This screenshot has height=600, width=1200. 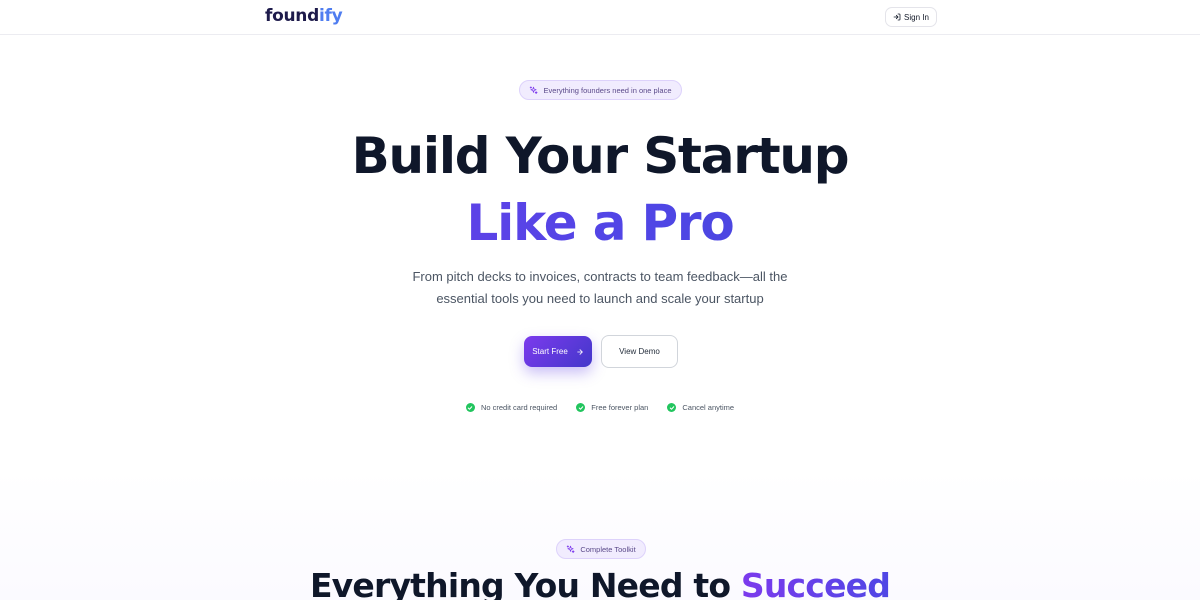 I want to click on logo: foundify, so click(x=304, y=16).